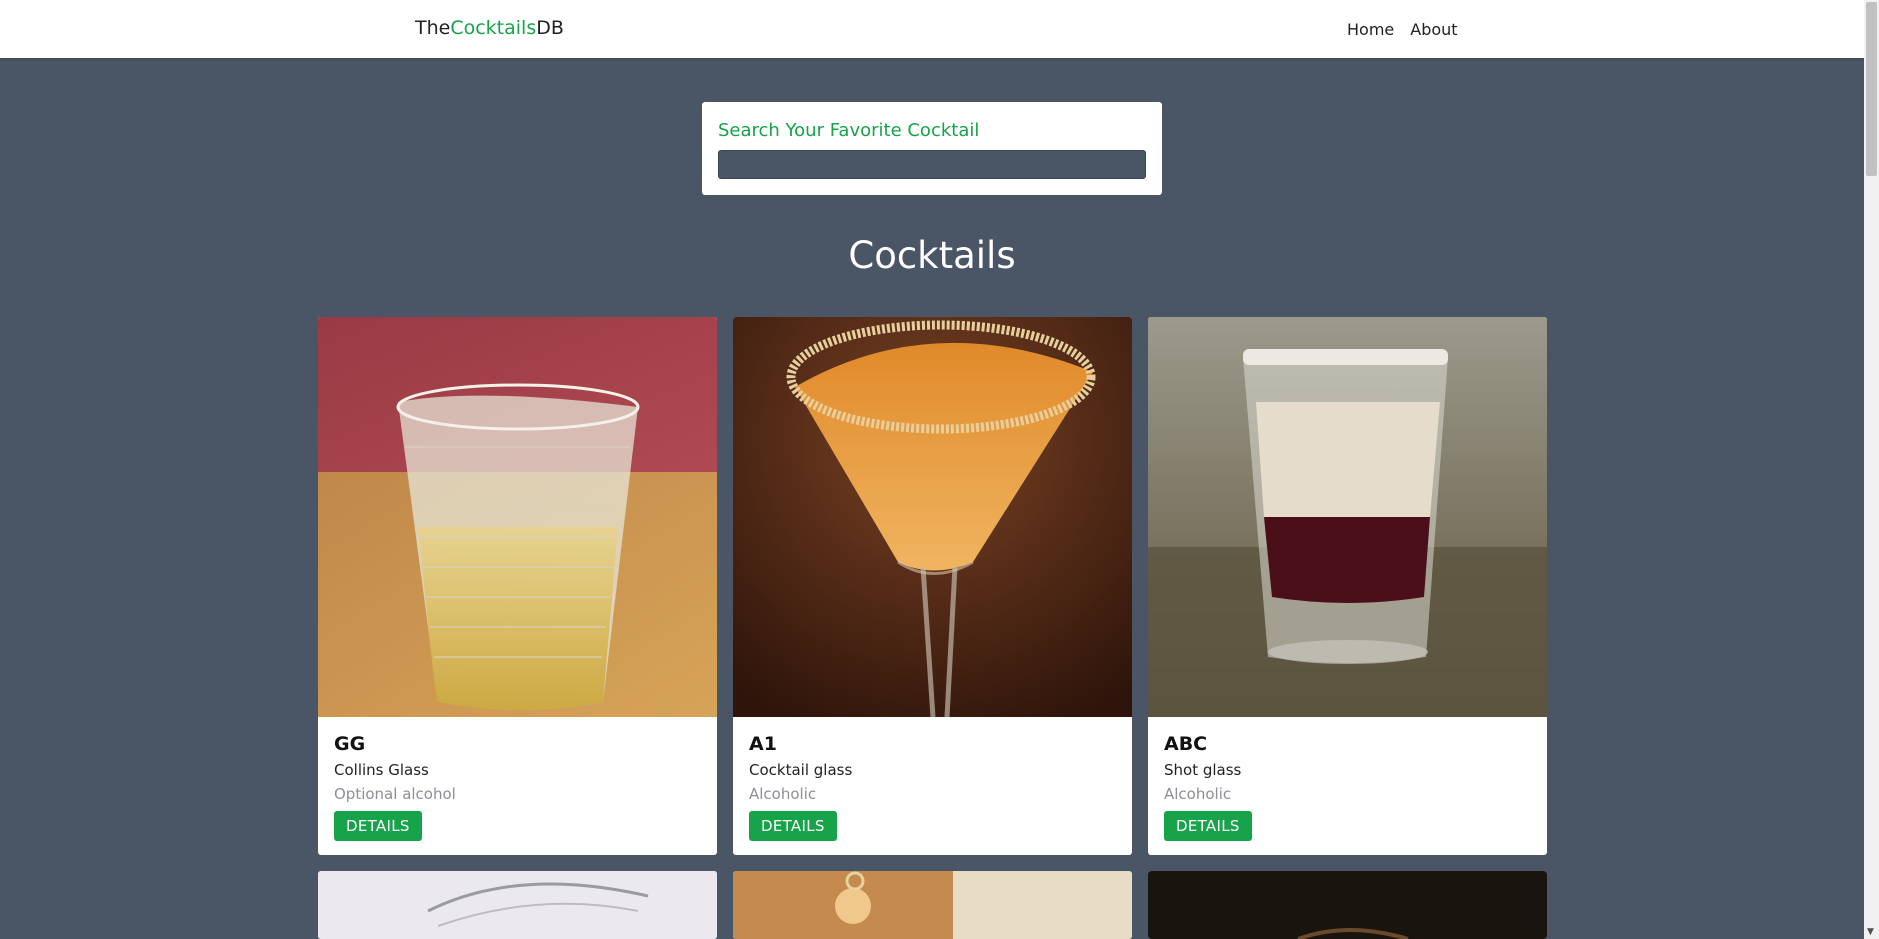  I want to click on cocktail-glass: Shot glass, so click(1203, 770).